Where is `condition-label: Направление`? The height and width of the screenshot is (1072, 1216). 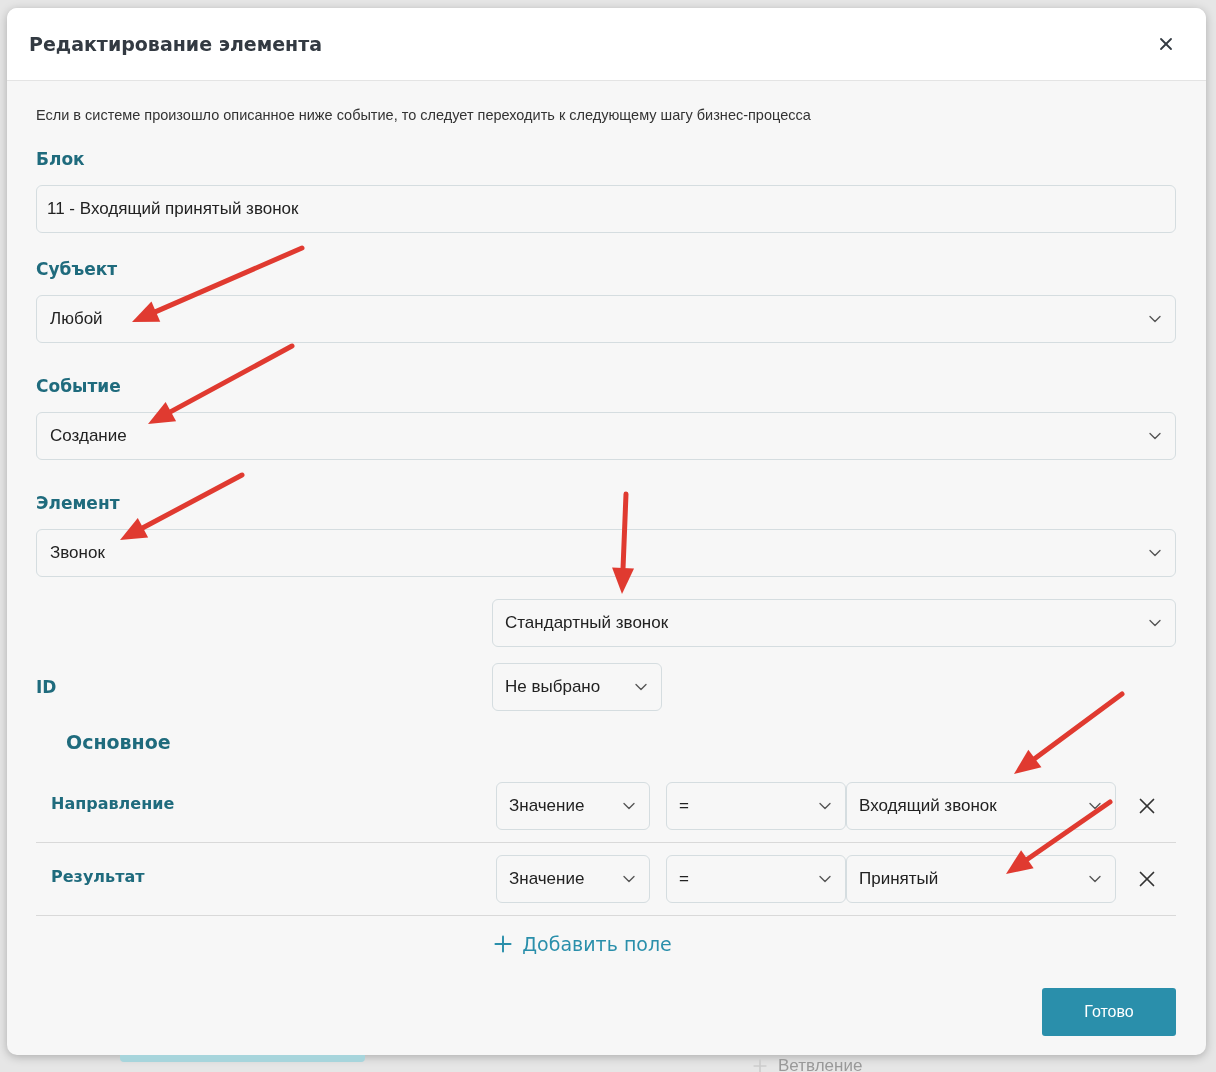
condition-label: Направление is located at coordinates (113, 803).